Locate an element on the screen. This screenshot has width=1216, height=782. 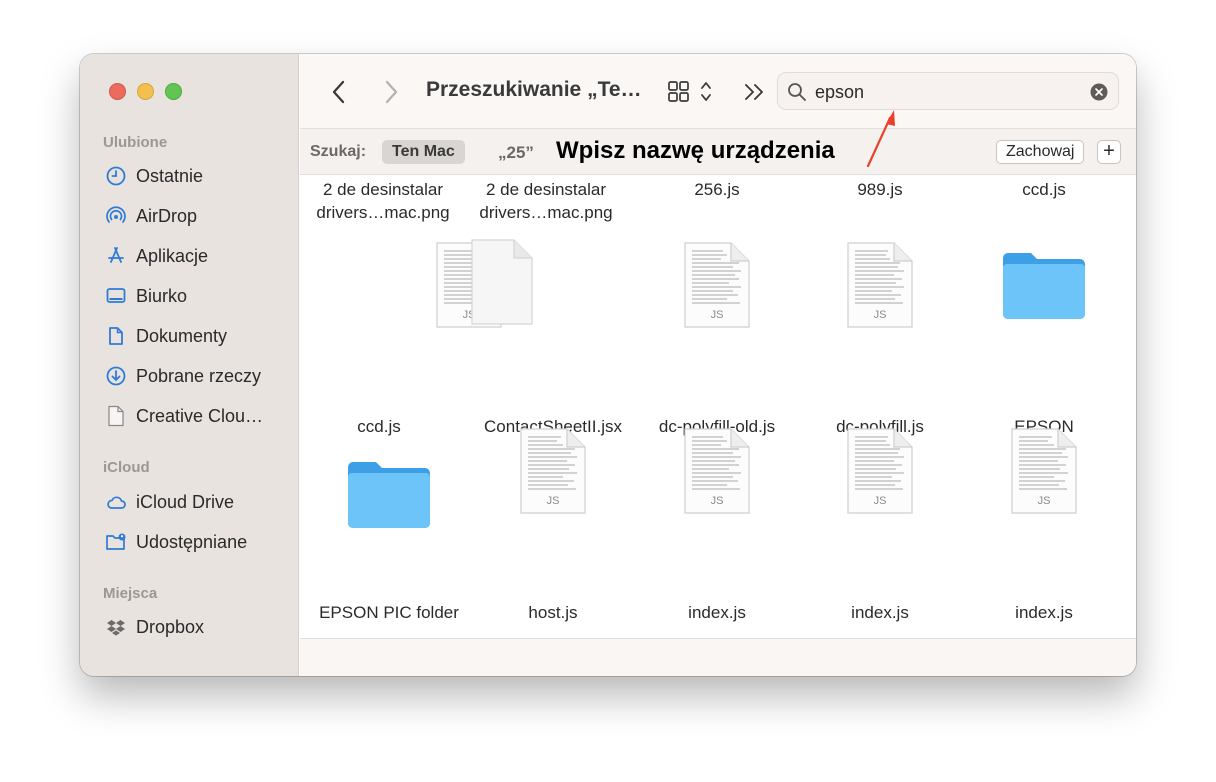
sidebar-section-icloud: iCloud is located at coordinates (126, 467).